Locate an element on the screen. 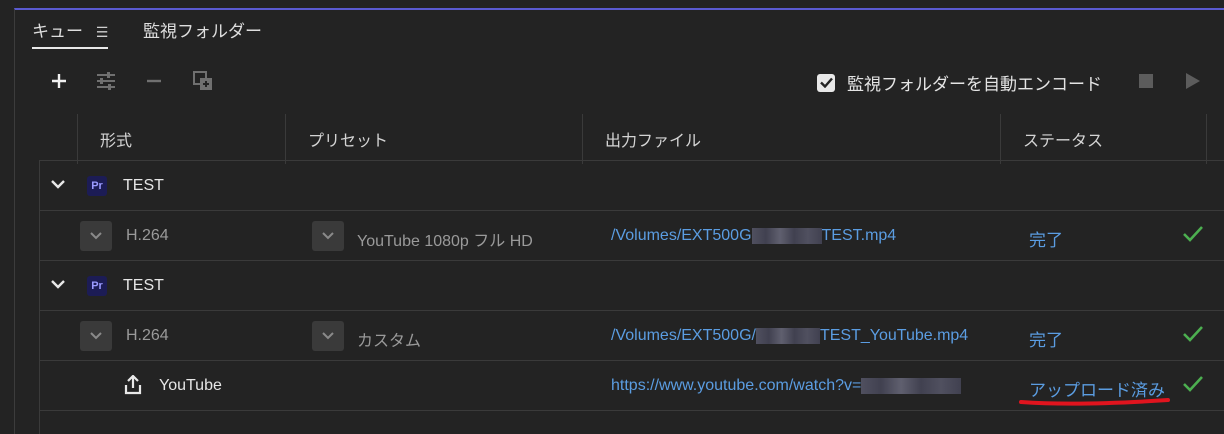 The image size is (1224, 434). preset-value: YouTube 1080p フル HD is located at coordinates (445, 239).